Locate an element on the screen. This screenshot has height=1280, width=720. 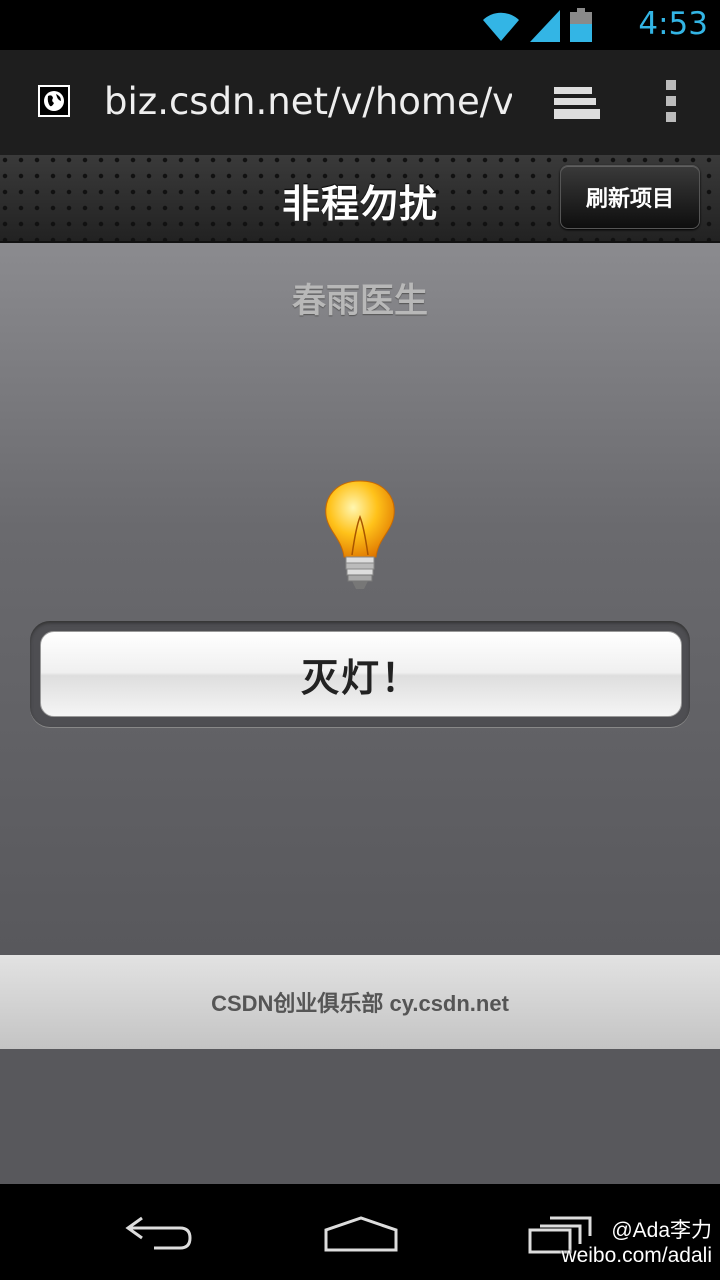
status-icons is located at coordinates (537, 27).